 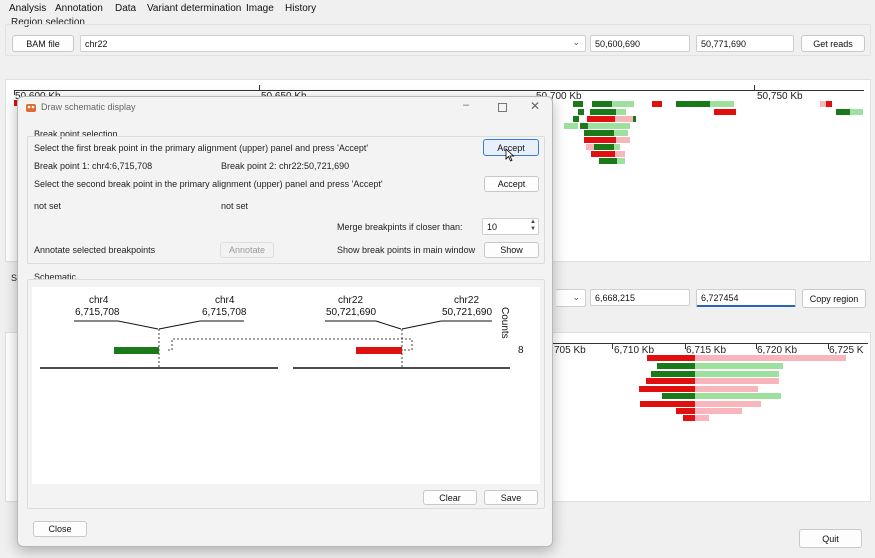 I want to click on menu-history: History, so click(x=300, y=8).